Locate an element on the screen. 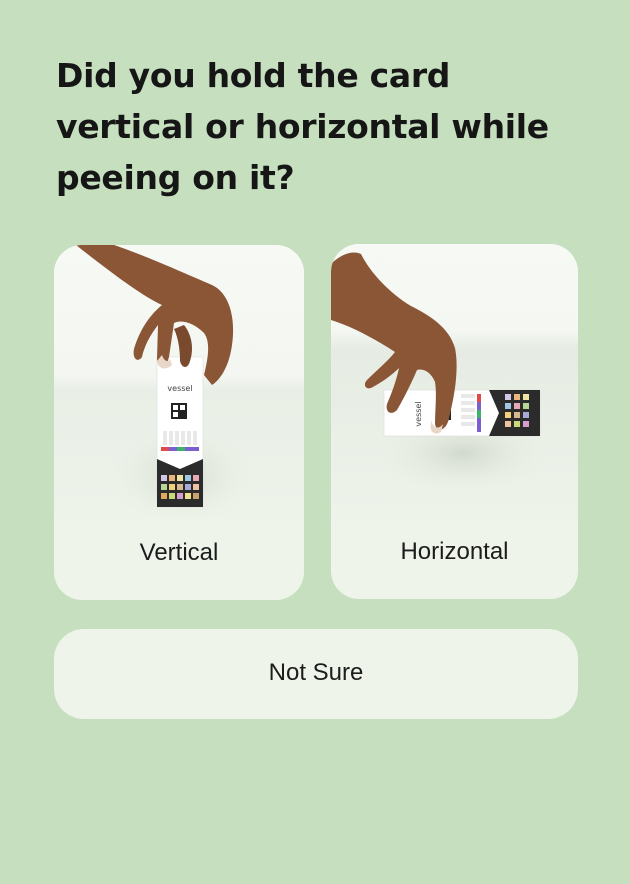 The height and width of the screenshot is (884, 630). test-card-vertical: vessel is located at coordinates (180, 432).